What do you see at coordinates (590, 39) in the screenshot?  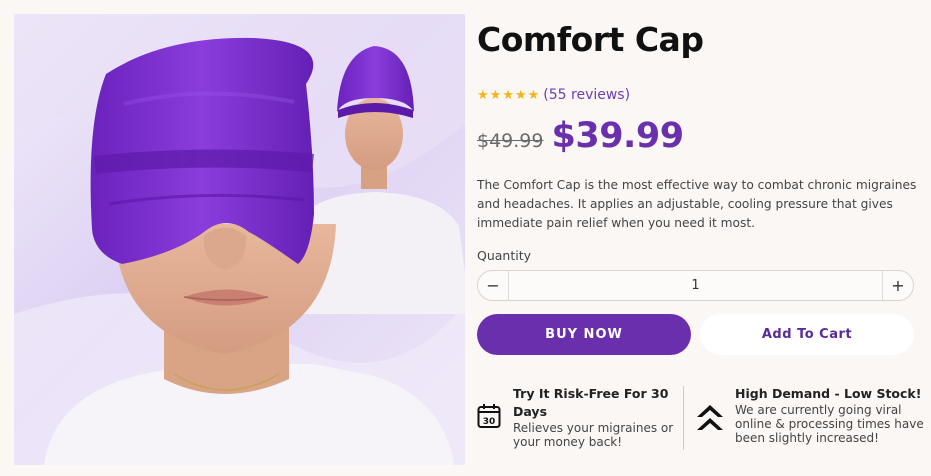 I see `product-title: Comfort Cap` at bounding box center [590, 39].